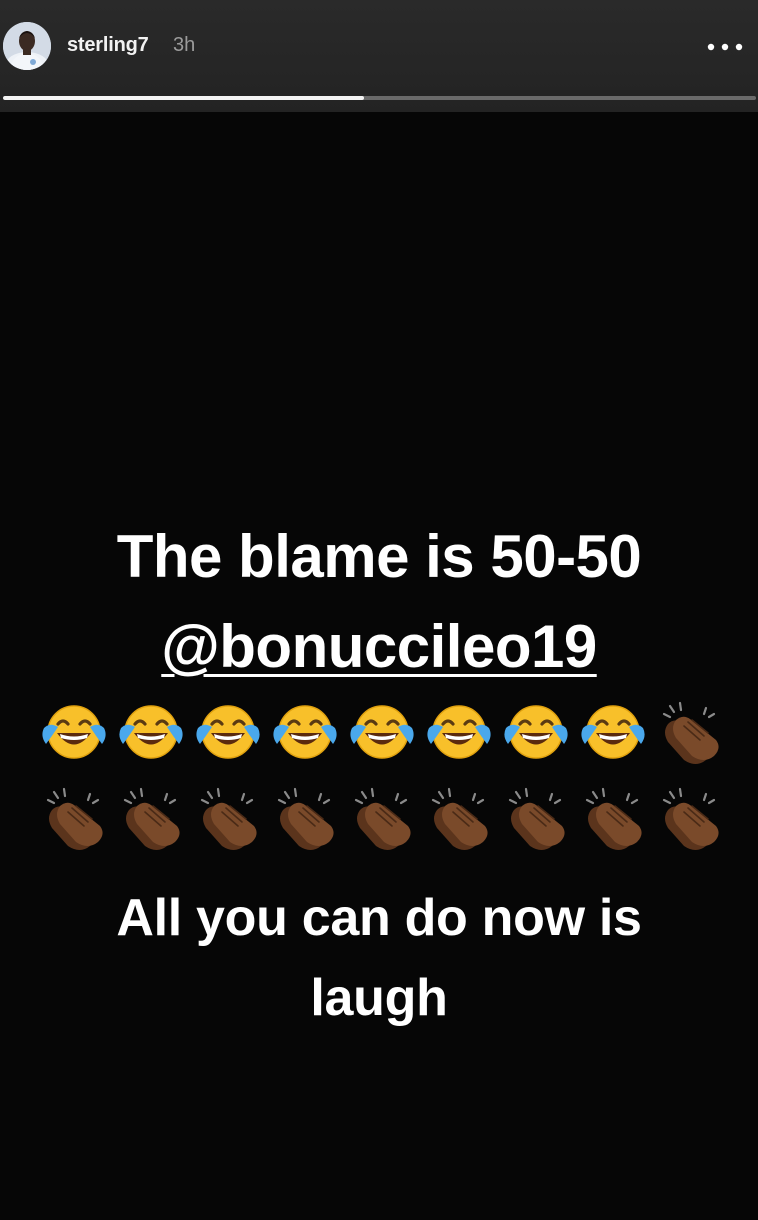  Describe the element at coordinates (379, 998) in the screenshot. I see `story-text-line-4: laugh` at that location.